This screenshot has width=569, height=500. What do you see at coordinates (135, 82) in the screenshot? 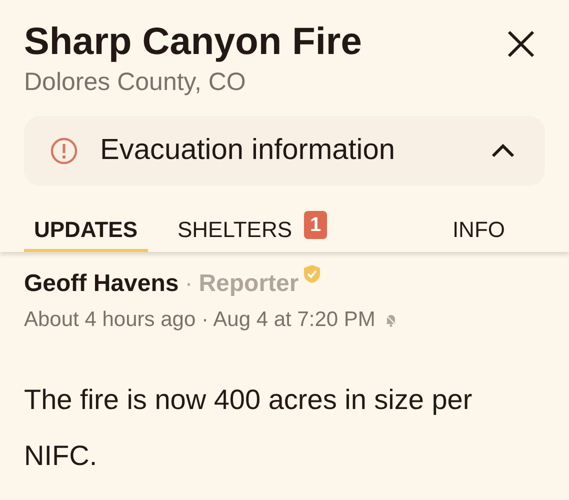
I see `location-subtitle: Dolores County, CO` at bounding box center [135, 82].